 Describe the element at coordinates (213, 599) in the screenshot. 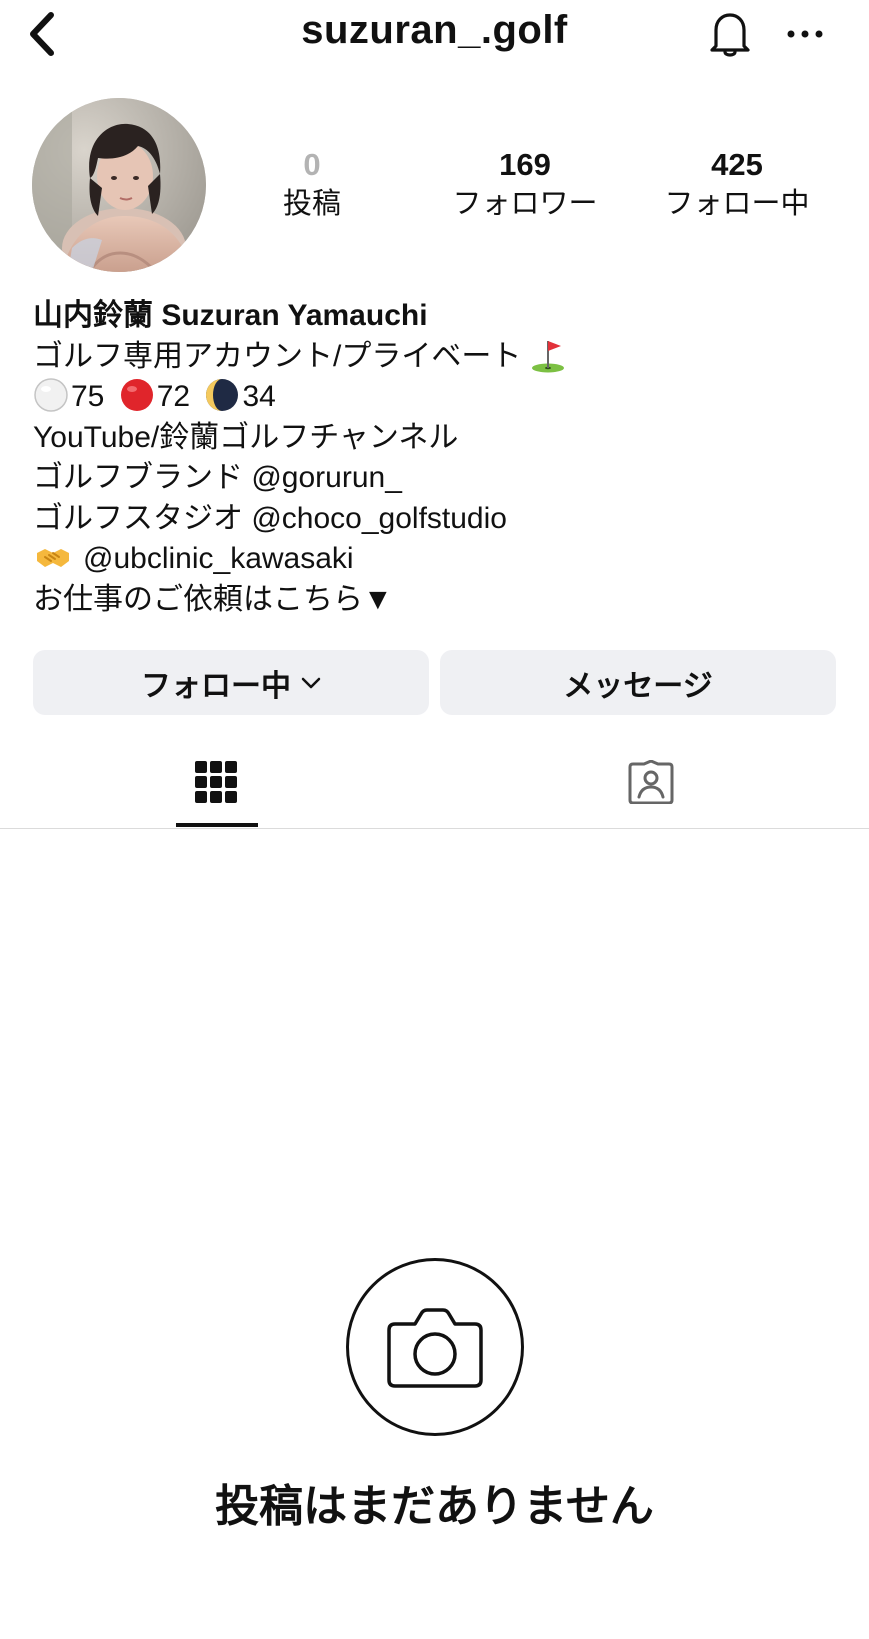

I see `bio-work-inquiry-line: お仕事のご依頼はこちら▼` at that location.